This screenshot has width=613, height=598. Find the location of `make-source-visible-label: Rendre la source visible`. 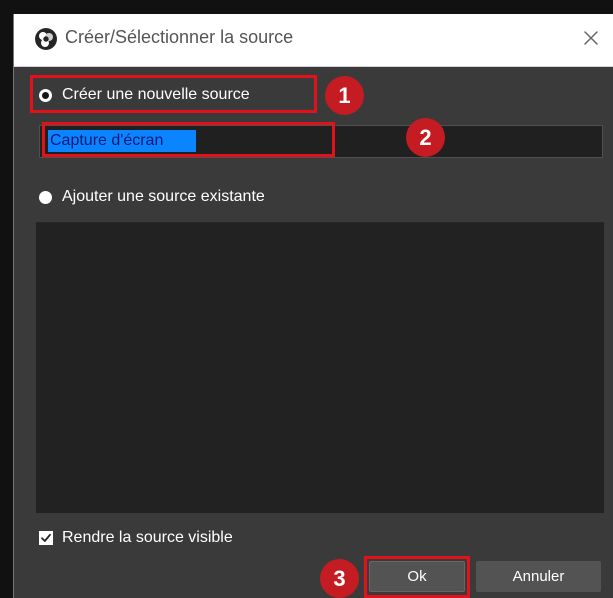

make-source-visible-label: Rendre la source visible is located at coordinates (147, 537).